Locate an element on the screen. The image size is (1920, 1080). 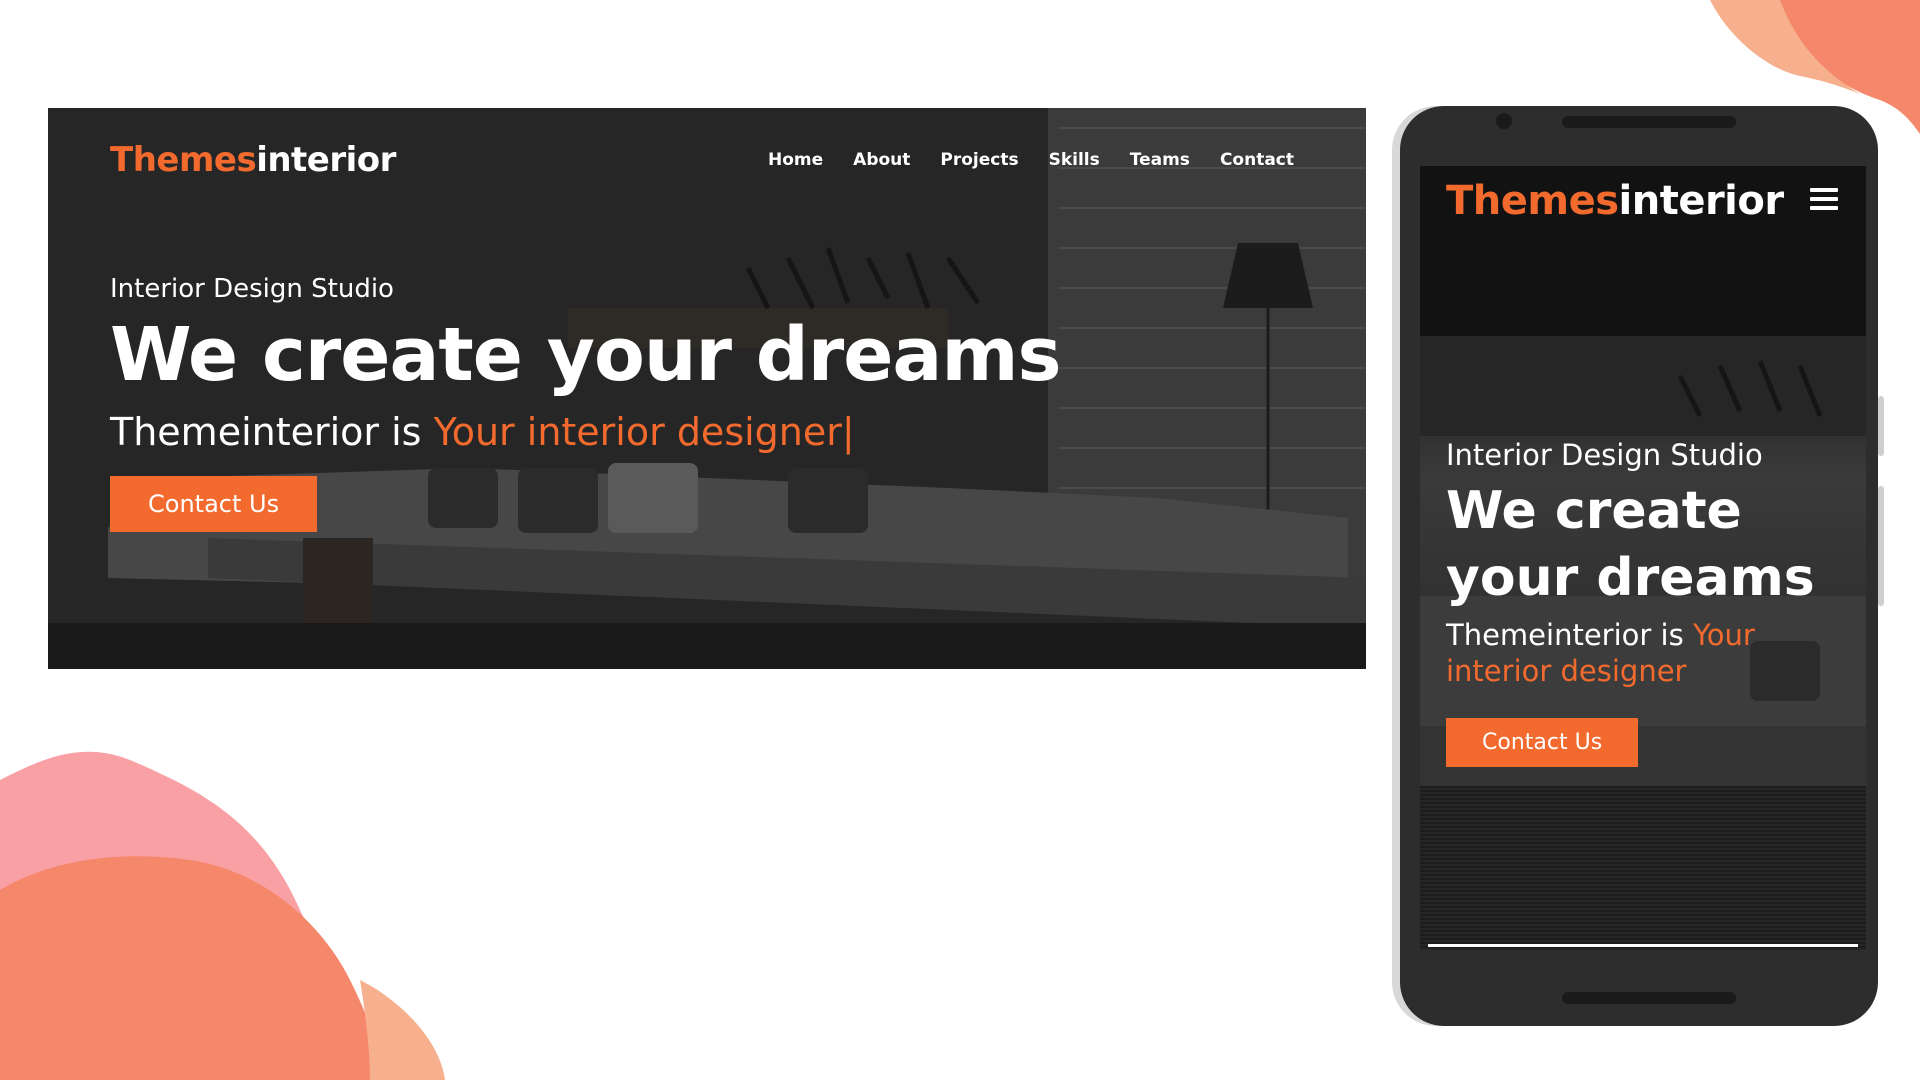
desktop-logo: Themesinterior is located at coordinates (253, 160).